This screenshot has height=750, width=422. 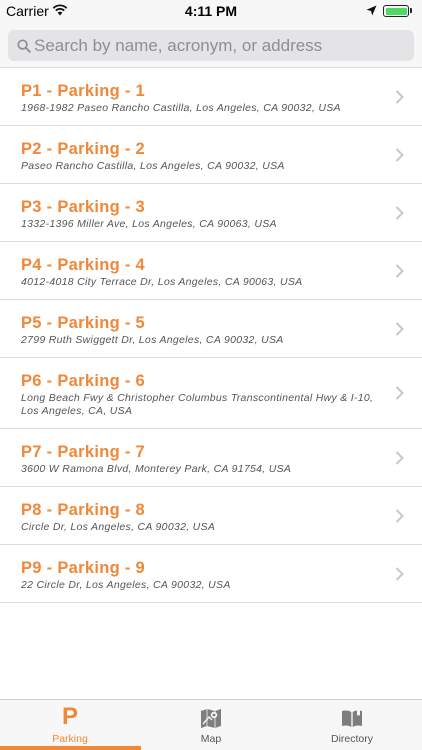 I want to click on parking-title: P6 - Parking - 6, so click(x=83, y=381).